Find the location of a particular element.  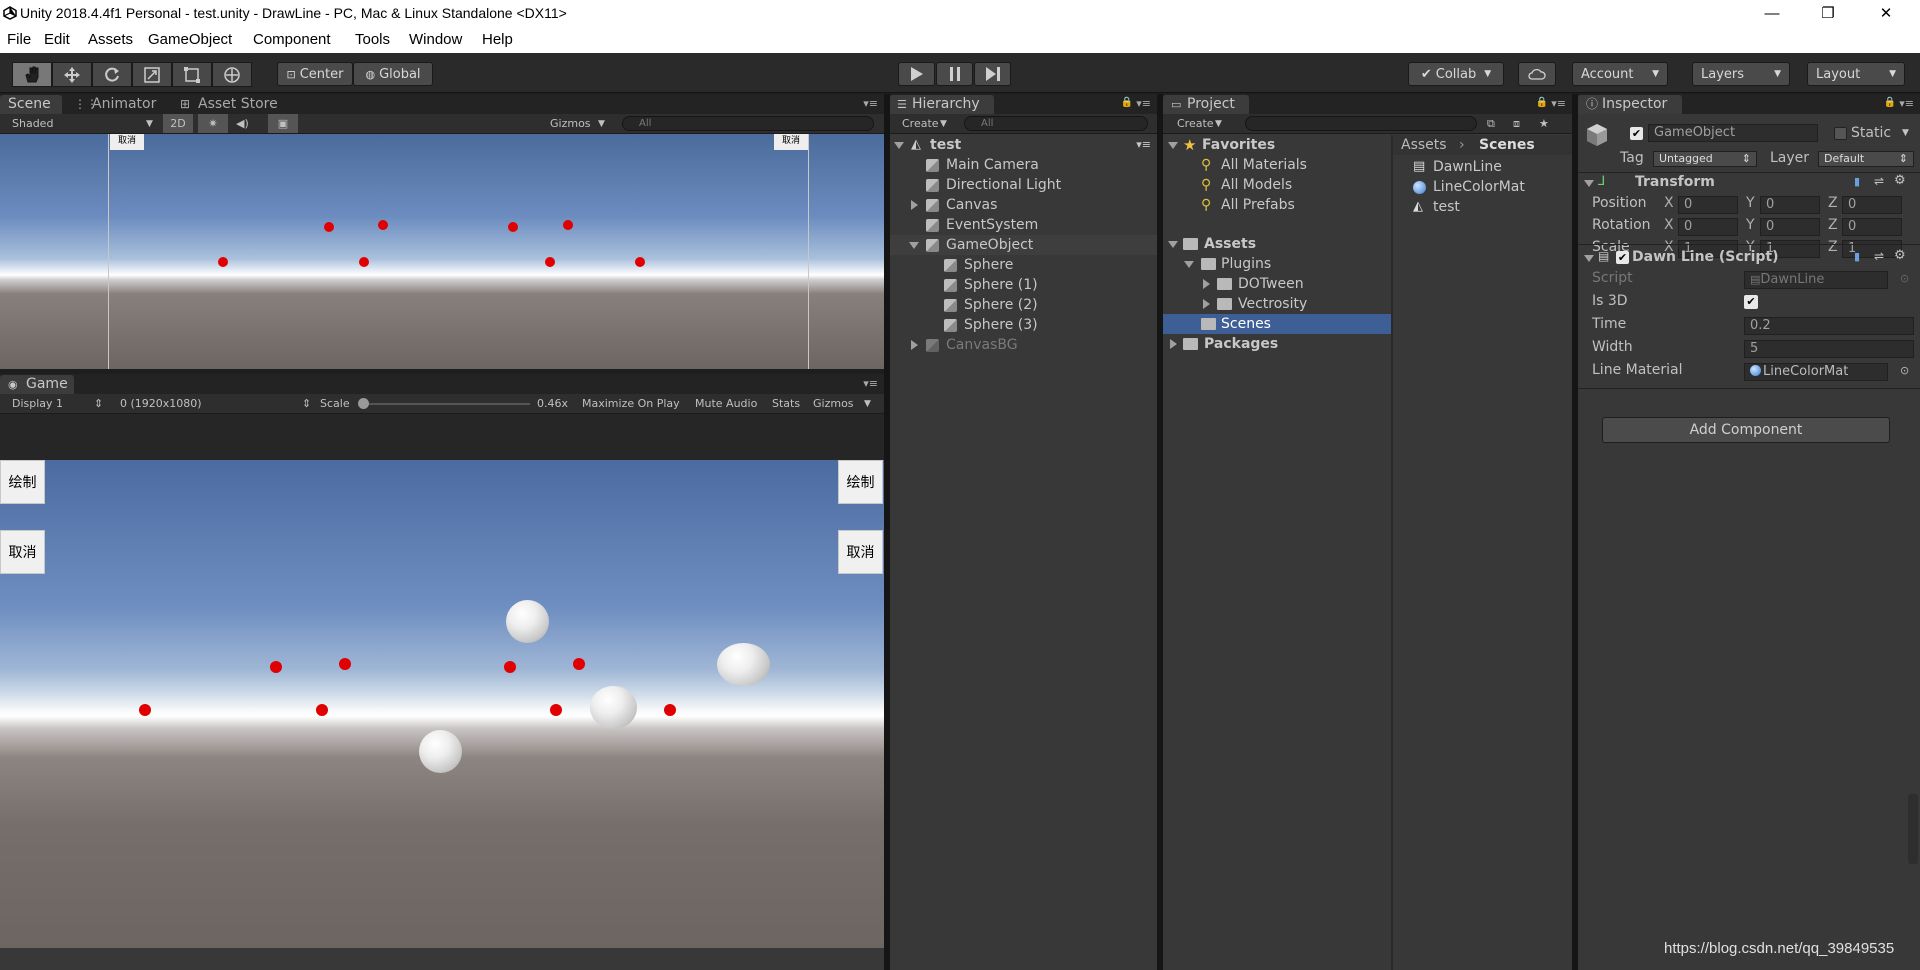

fav-item: ⚲ All Materials is located at coordinates (1277, 165).